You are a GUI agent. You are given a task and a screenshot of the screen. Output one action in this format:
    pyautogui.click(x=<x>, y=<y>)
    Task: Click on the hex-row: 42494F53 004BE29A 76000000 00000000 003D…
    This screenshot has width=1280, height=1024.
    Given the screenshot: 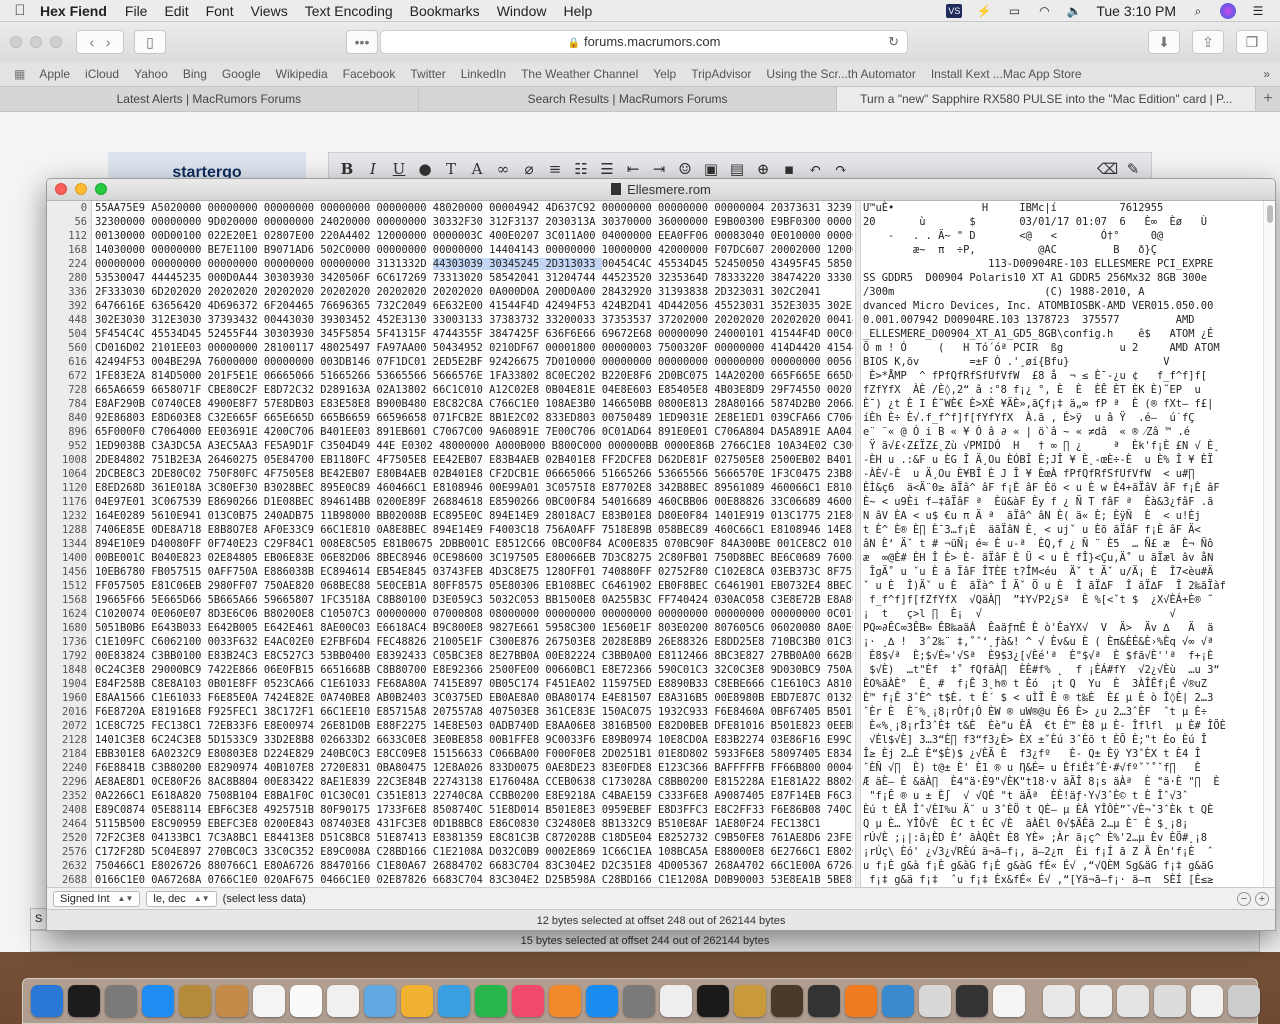 What is the action you would take?
    pyautogui.click(x=474, y=362)
    